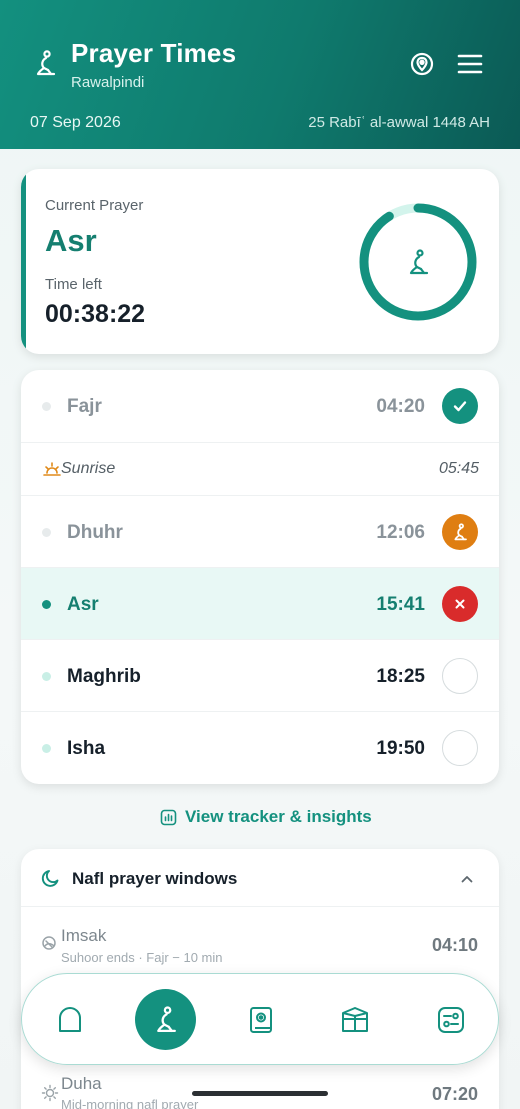 The width and height of the screenshot is (520, 1109). I want to click on progress-ring, so click(418, 262).